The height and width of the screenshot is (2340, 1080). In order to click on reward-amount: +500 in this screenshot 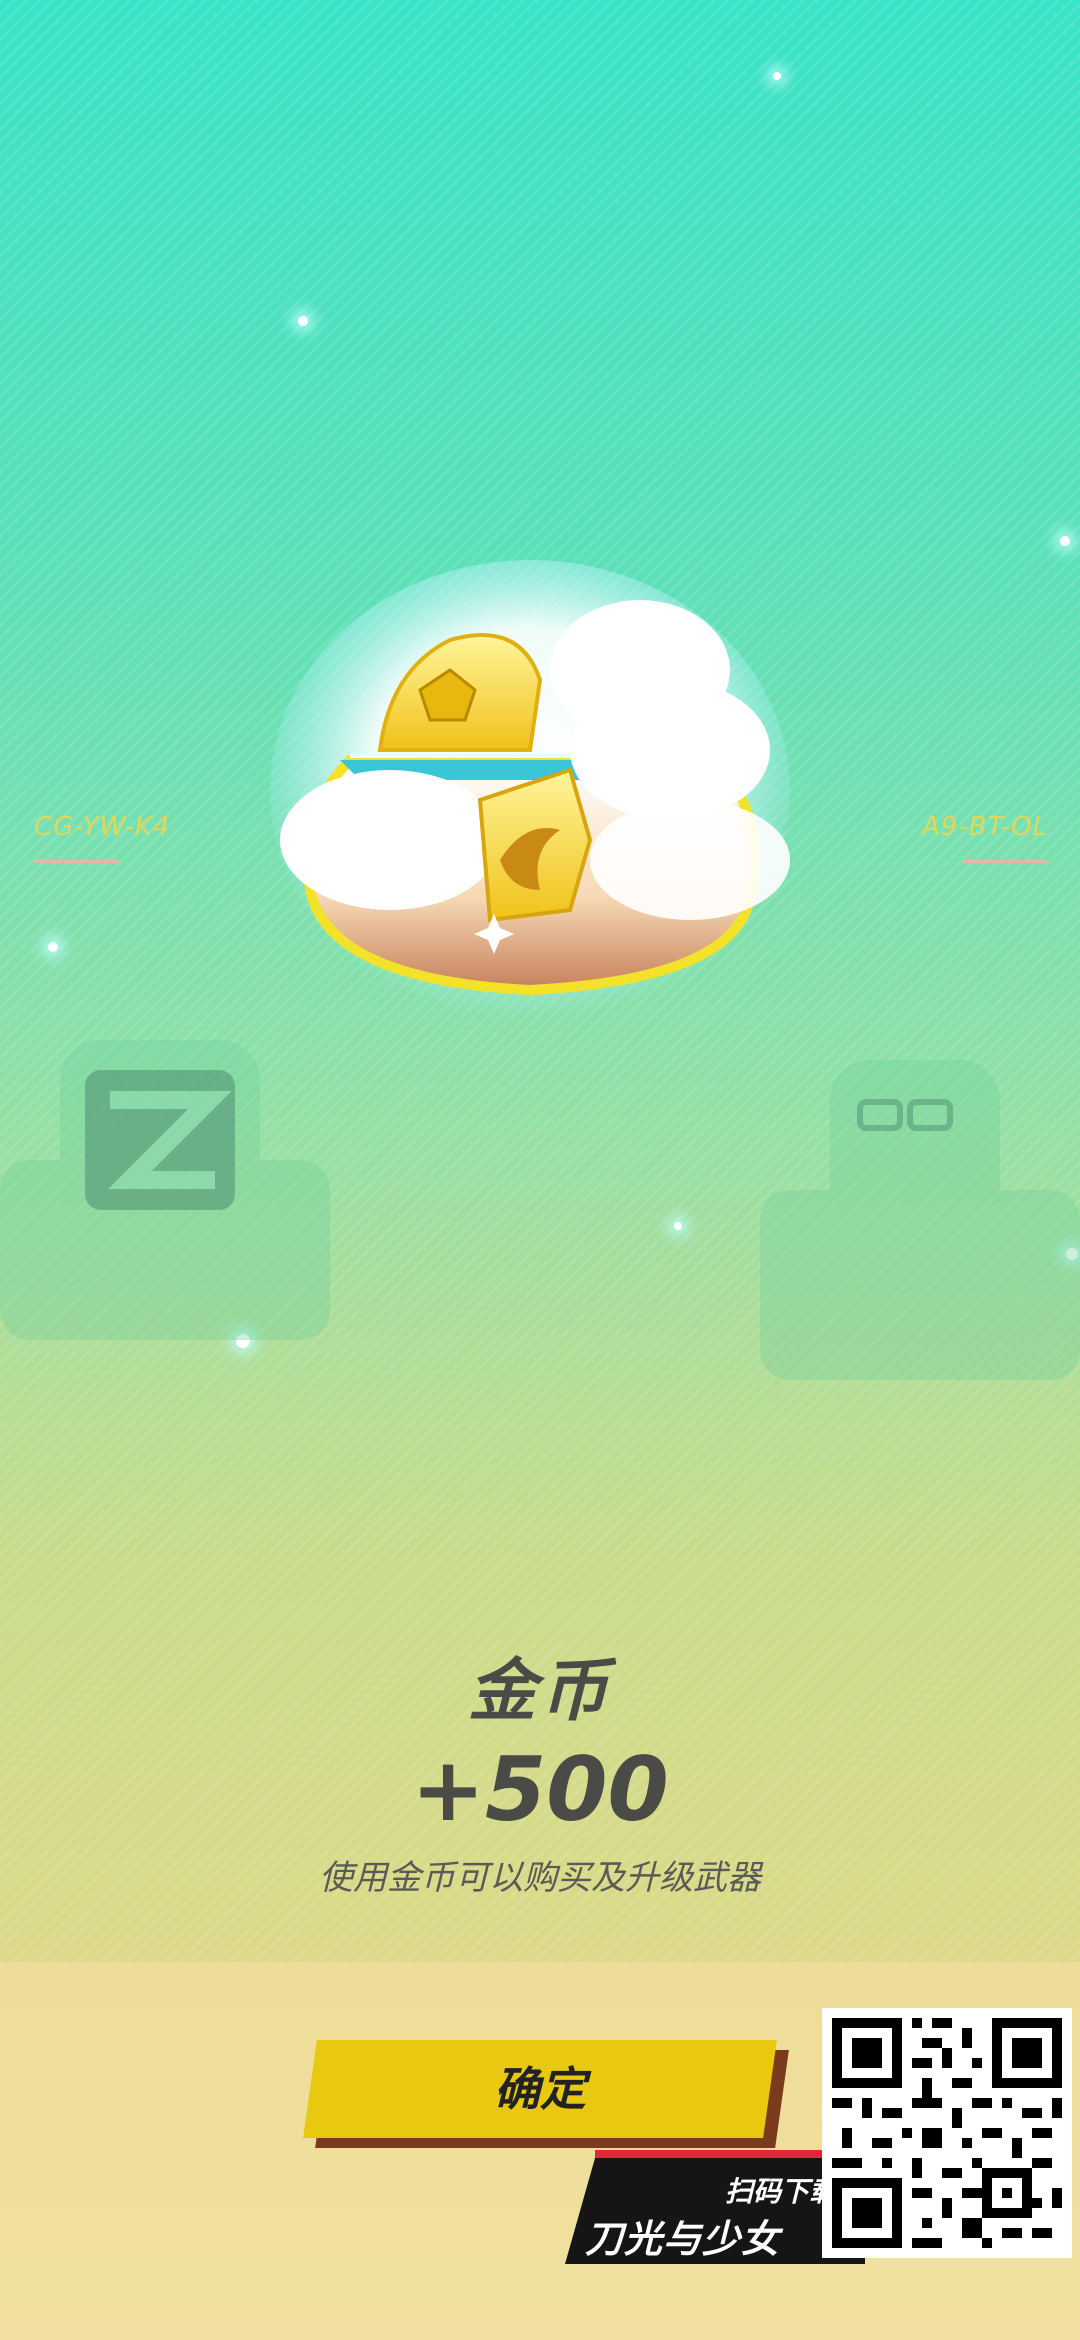, I will do `click(540, 1789)`.